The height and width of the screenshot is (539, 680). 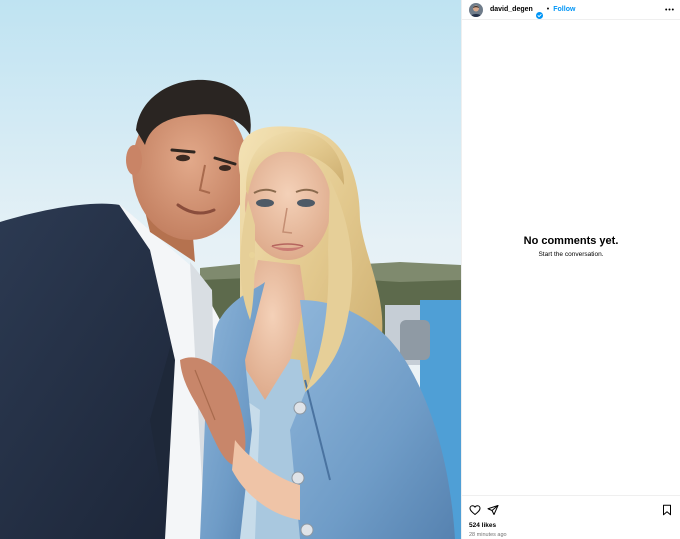 What do you see at coordinates (571, 254) in the screenshot?
I see `no-comments-subtitle: Start the conversation.` at bounding box center [571, 254].